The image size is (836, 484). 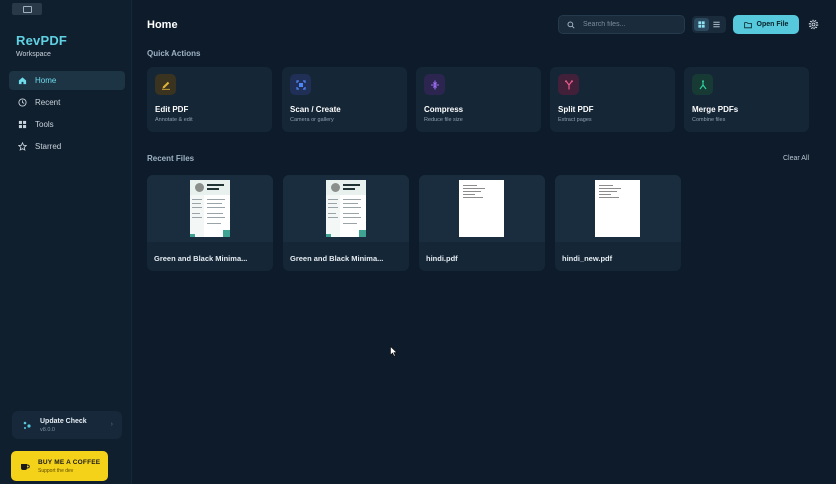 I want to click on recent-file-card: hindi.pdf, so click(x=482, y=223).